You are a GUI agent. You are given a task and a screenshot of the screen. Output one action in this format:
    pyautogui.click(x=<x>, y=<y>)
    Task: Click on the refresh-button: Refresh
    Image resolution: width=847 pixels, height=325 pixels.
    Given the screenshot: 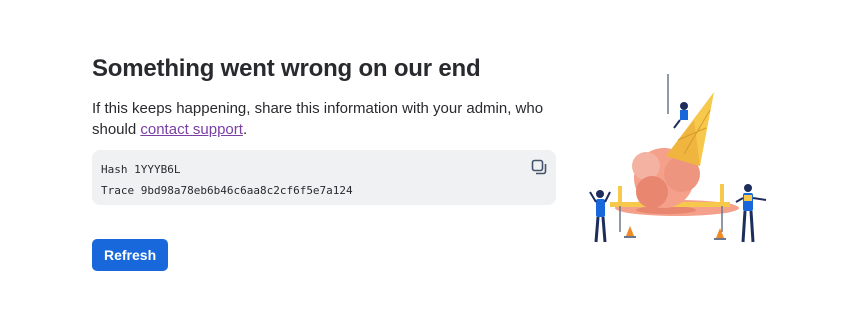 What is the action you would take?
    pyautogui.click(x=130, y=255)
    